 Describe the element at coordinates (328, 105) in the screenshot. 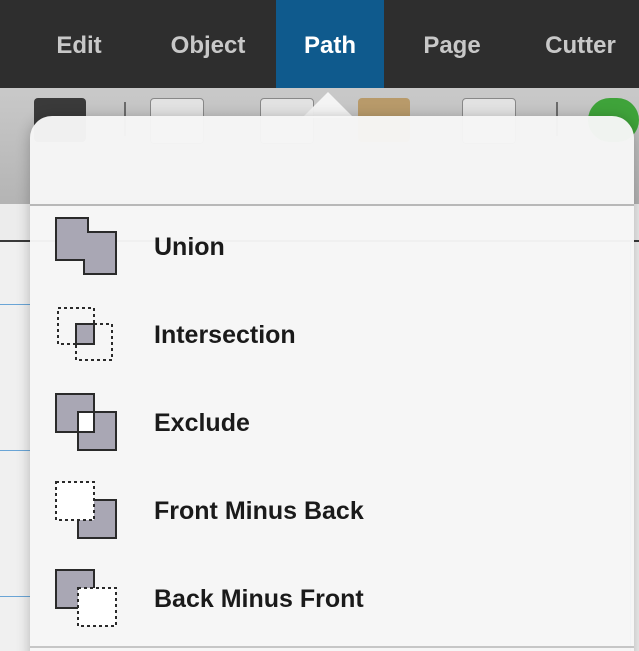

I see `popover-arrow` at that location.